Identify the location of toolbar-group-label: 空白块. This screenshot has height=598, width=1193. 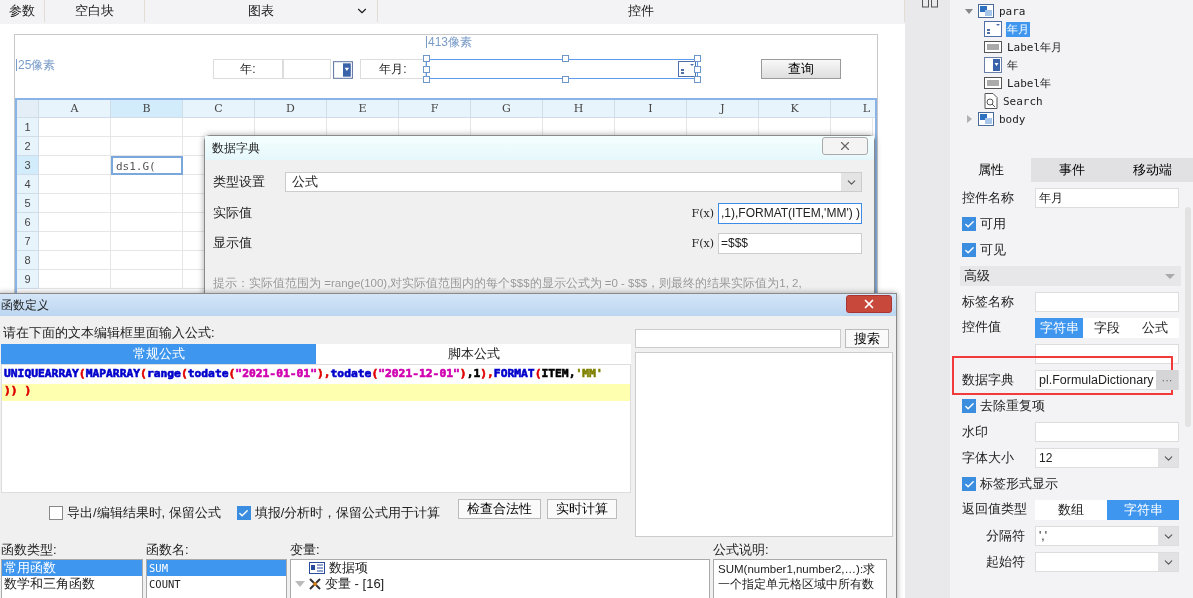
(94, 11).